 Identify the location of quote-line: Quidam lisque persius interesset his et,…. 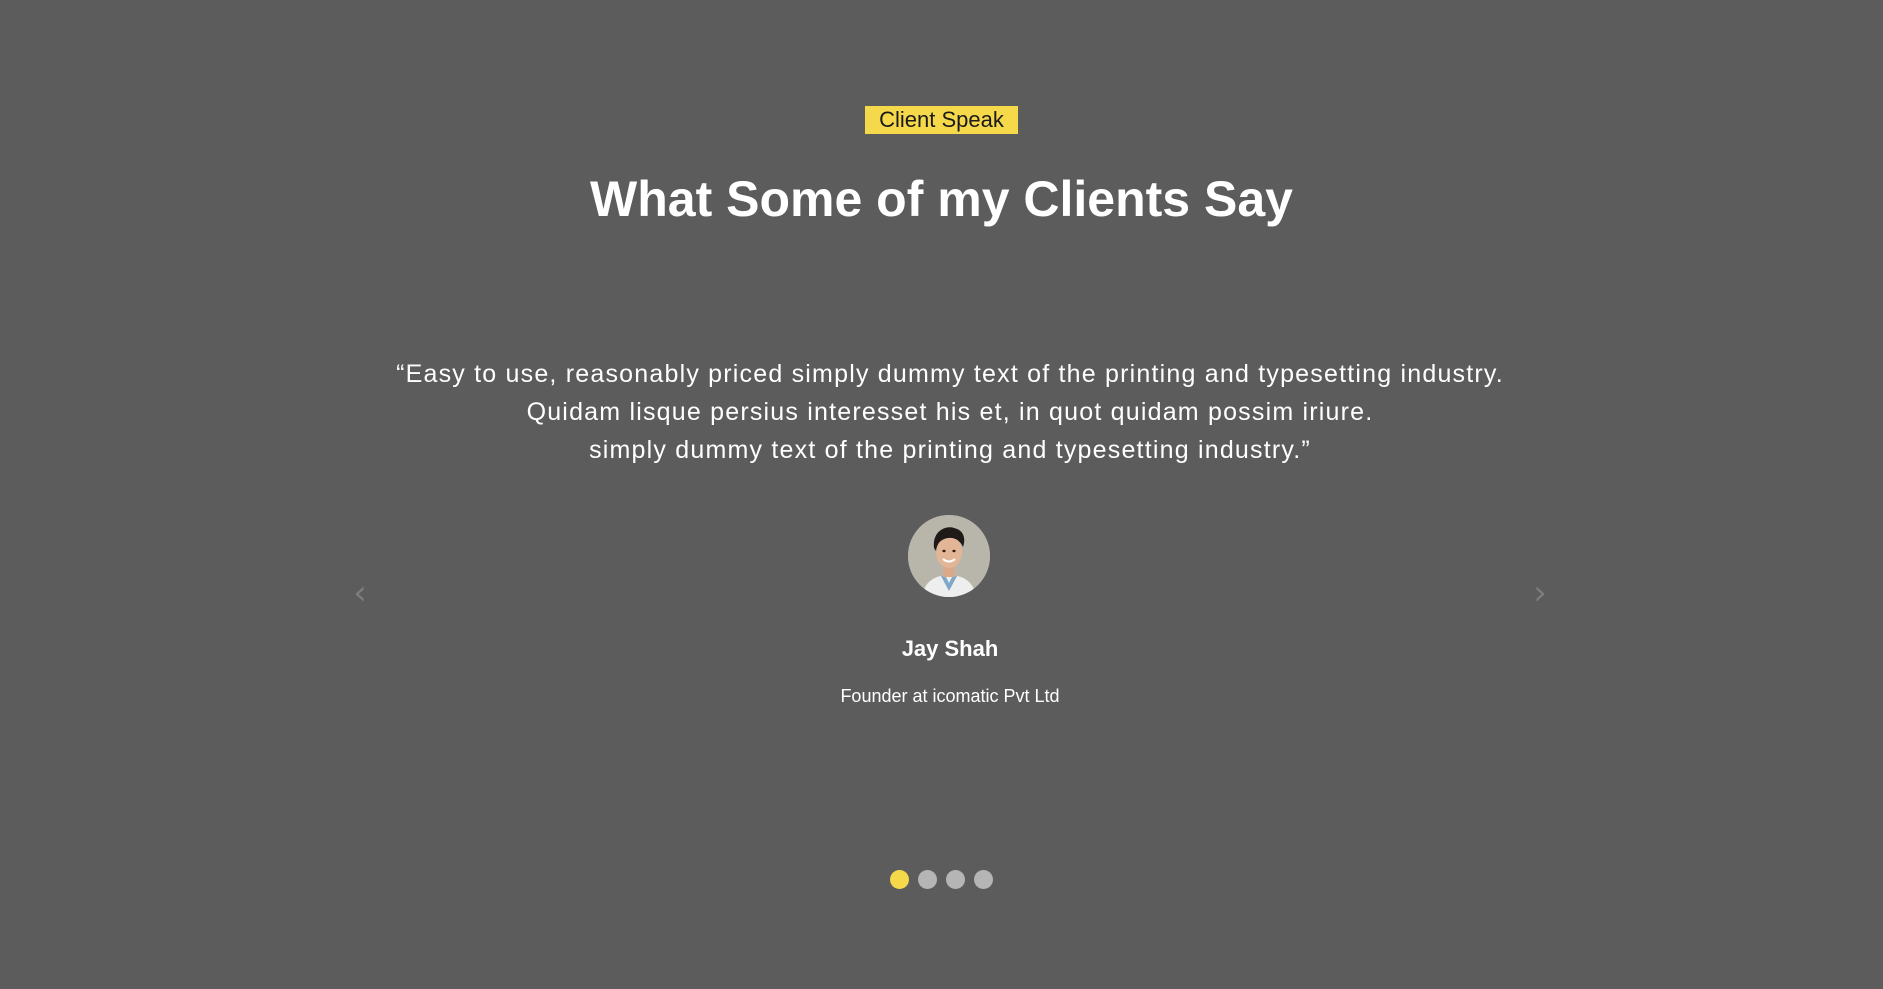
(950, 412).